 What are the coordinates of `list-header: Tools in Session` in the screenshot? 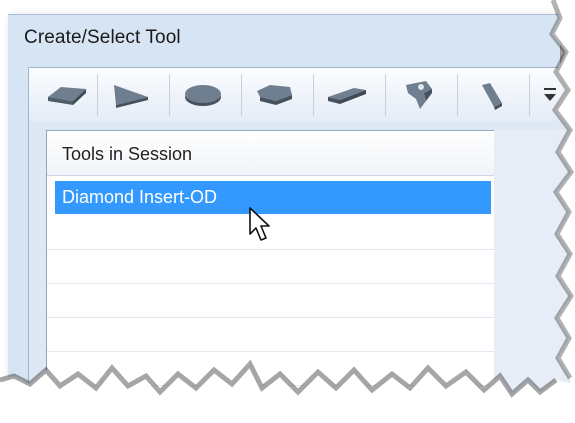 It's located at (271, 153).